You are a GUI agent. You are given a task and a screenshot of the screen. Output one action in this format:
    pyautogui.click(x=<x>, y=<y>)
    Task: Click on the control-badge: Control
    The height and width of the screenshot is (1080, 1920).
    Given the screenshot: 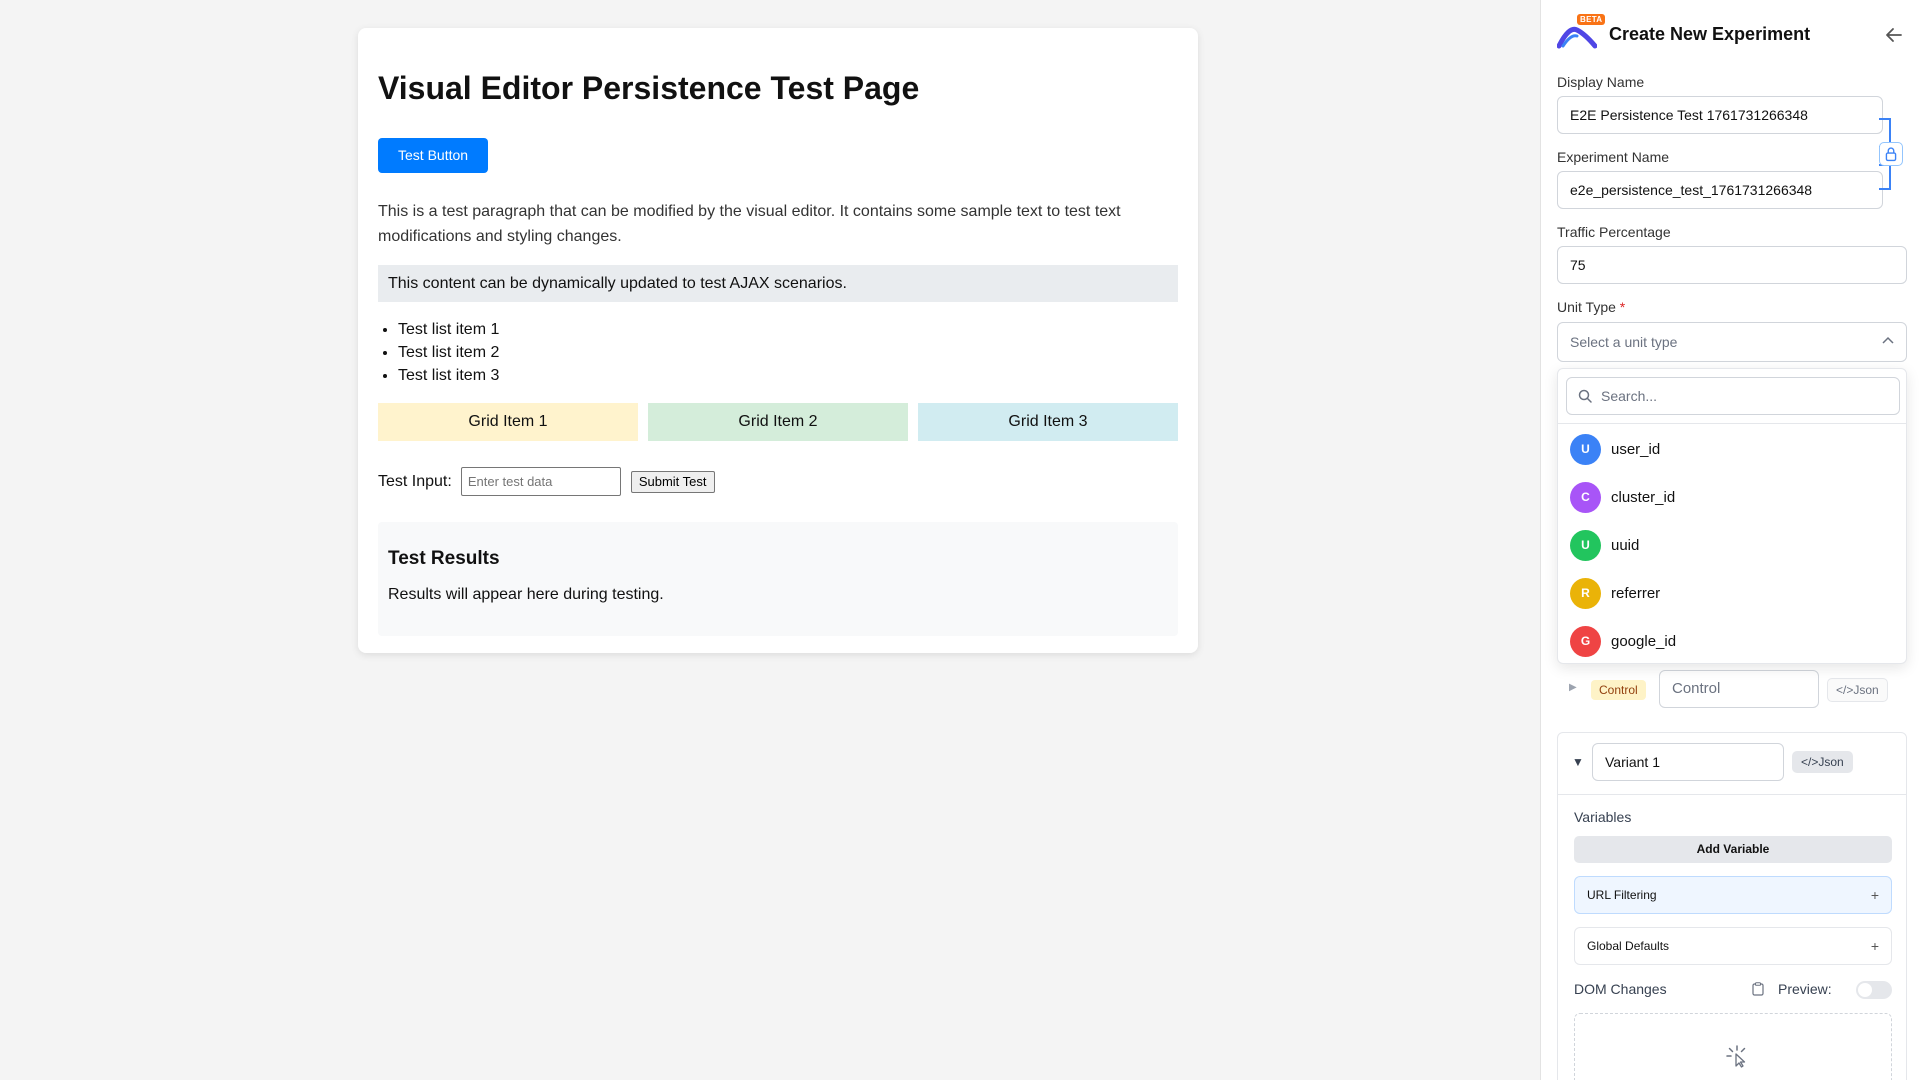 What is the action you would take?
    pyautogui.click(x=1618, y=690)
    